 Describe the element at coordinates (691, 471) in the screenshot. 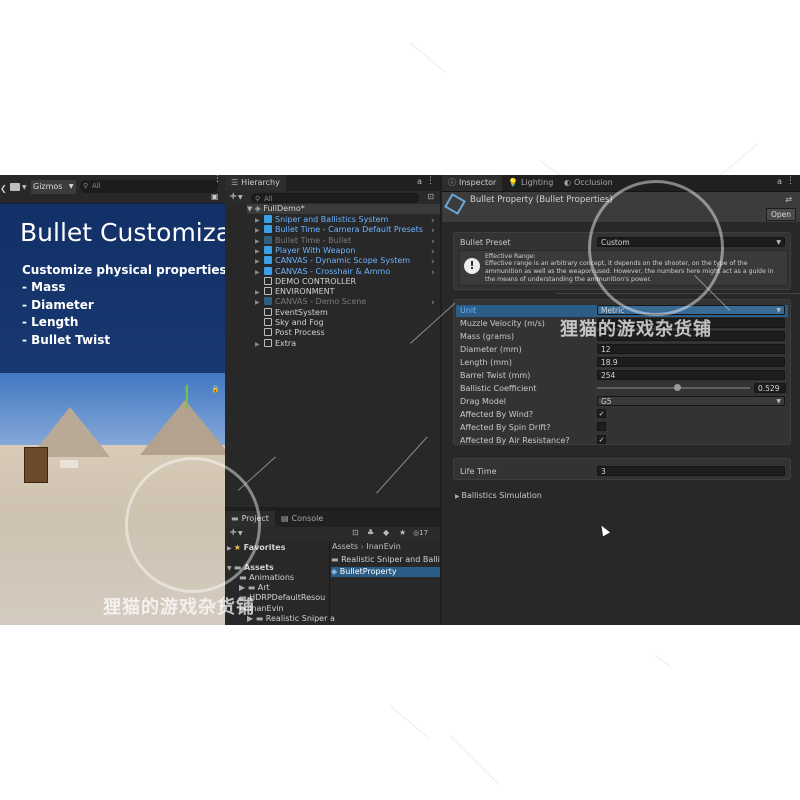

I see `life-time-field: 3` at that location.